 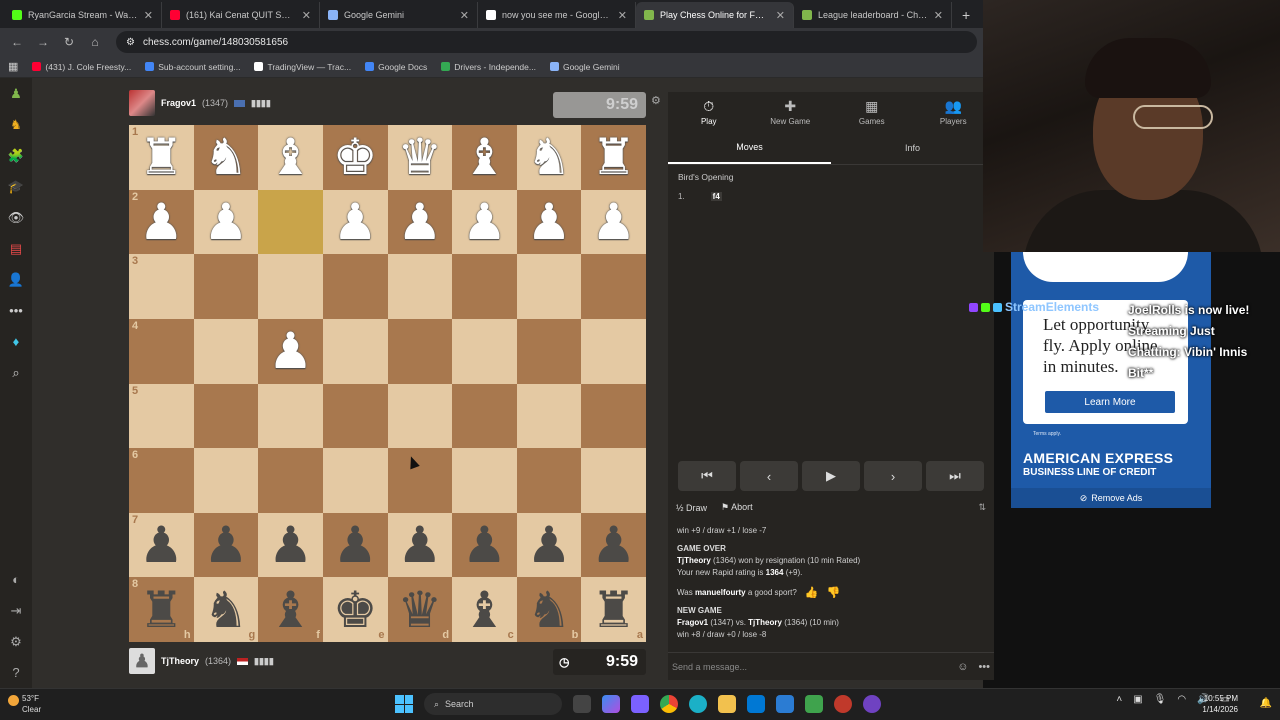 What do you see at coordinates (420, 609) in the screenshot?
I see `board-square: d ♛` at bounding box center [420, 609].